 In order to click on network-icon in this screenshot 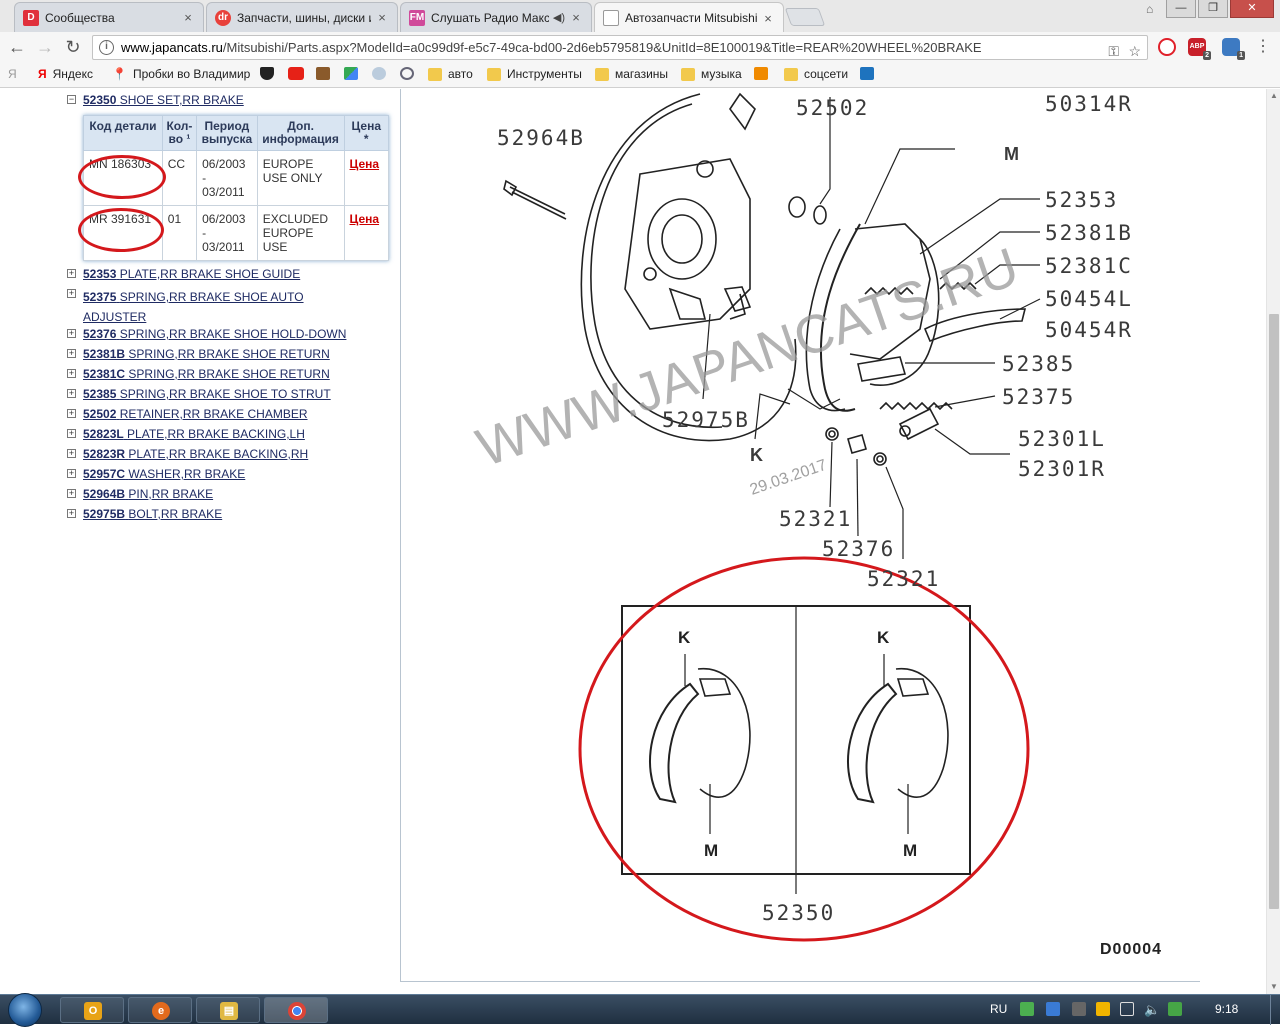, I will do `click(1127, 1009)`.